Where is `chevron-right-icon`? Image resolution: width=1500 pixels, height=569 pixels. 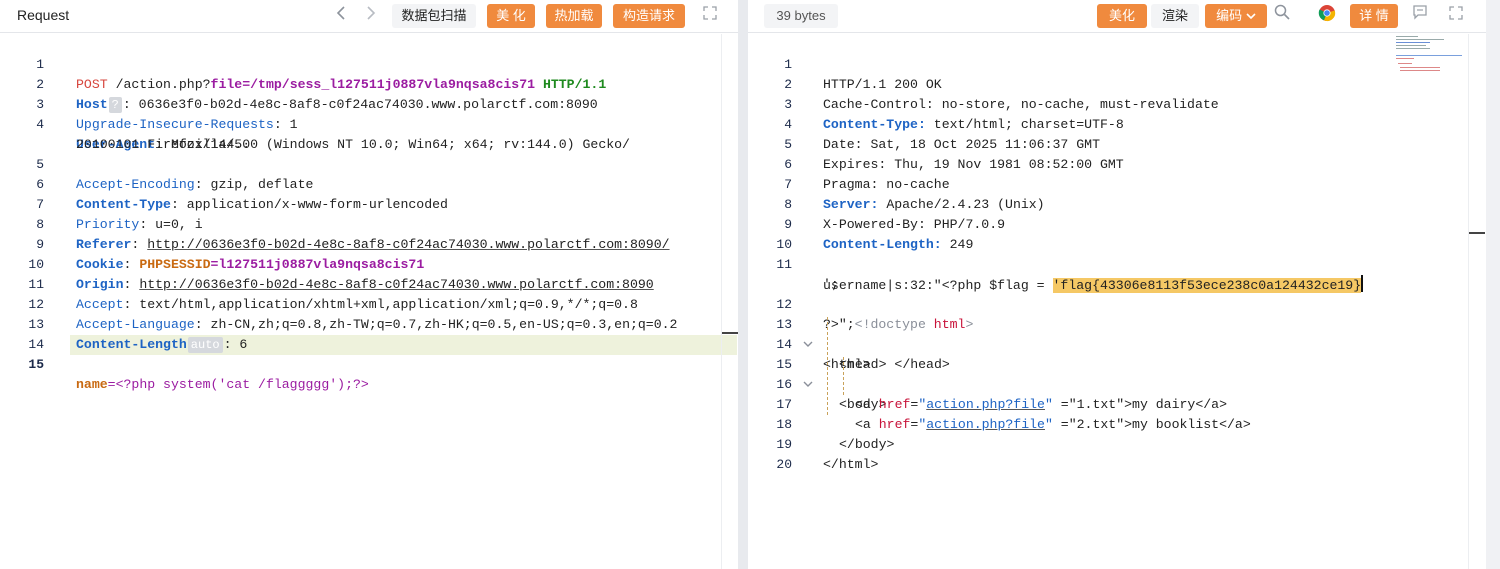
chevron-right-icon is located at coordinates (371, 16).